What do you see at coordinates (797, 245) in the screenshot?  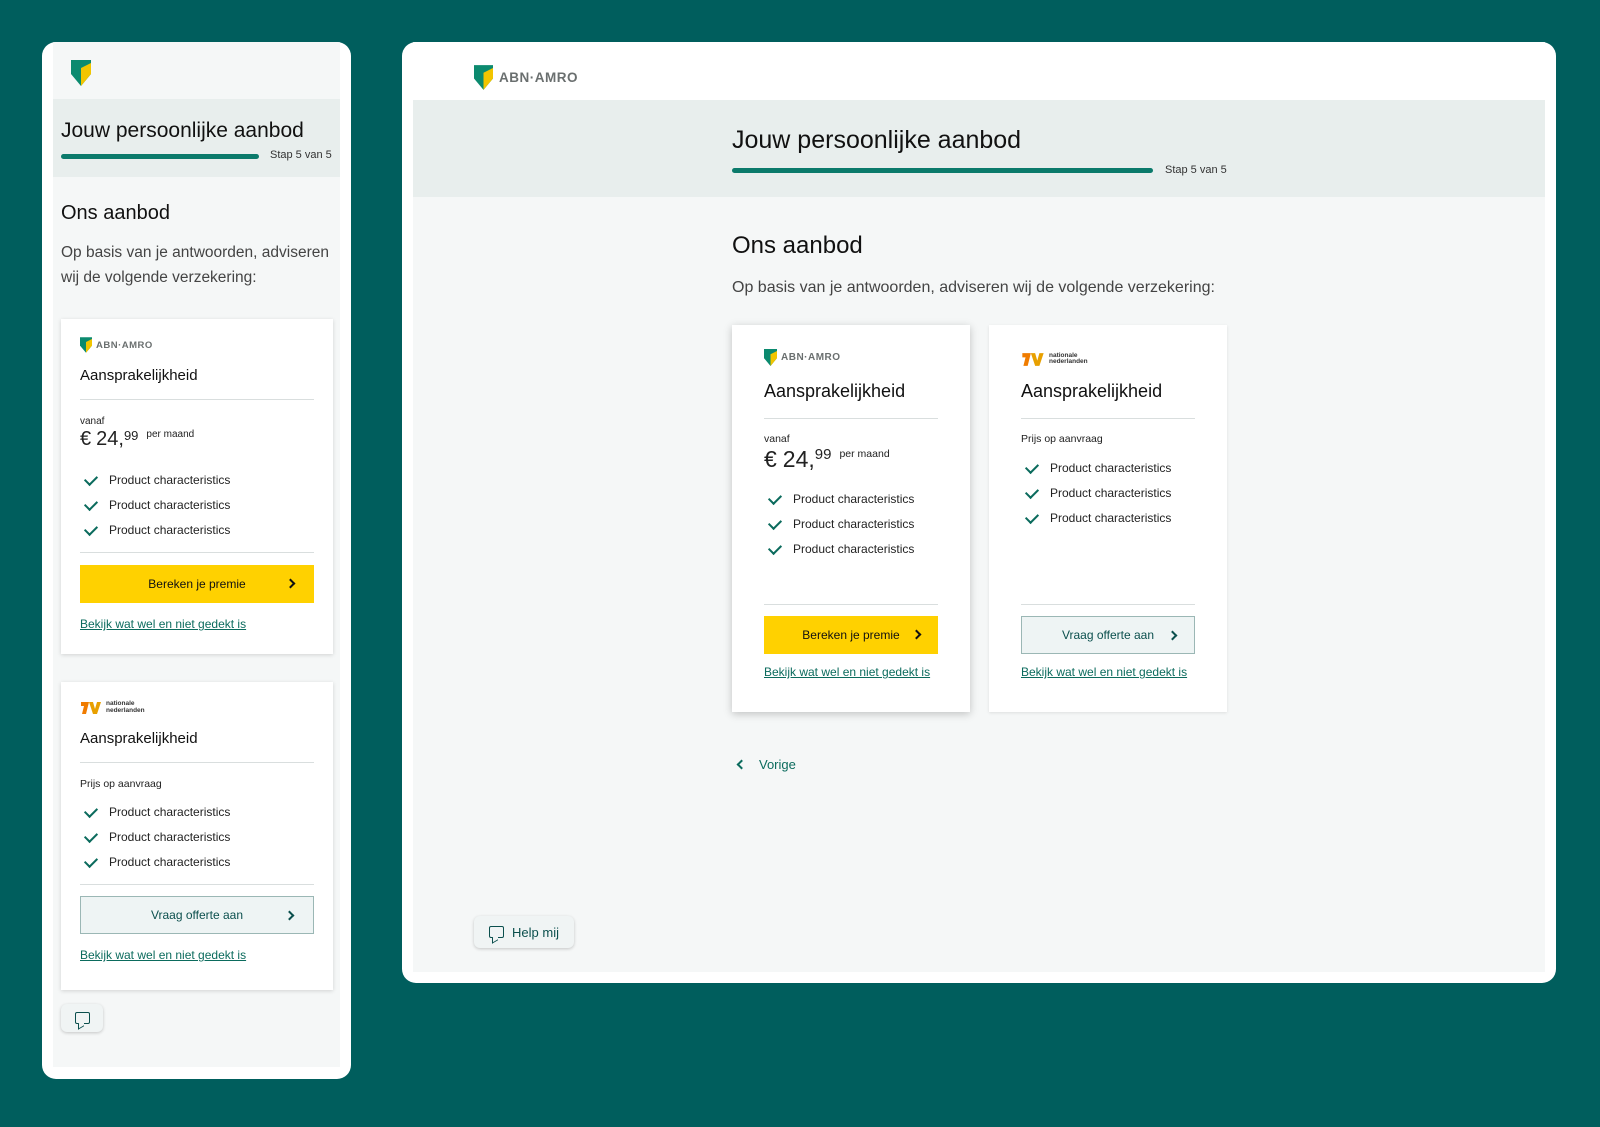 I see `section-heading: Ons aanbod` at bounding box center [797, 245].